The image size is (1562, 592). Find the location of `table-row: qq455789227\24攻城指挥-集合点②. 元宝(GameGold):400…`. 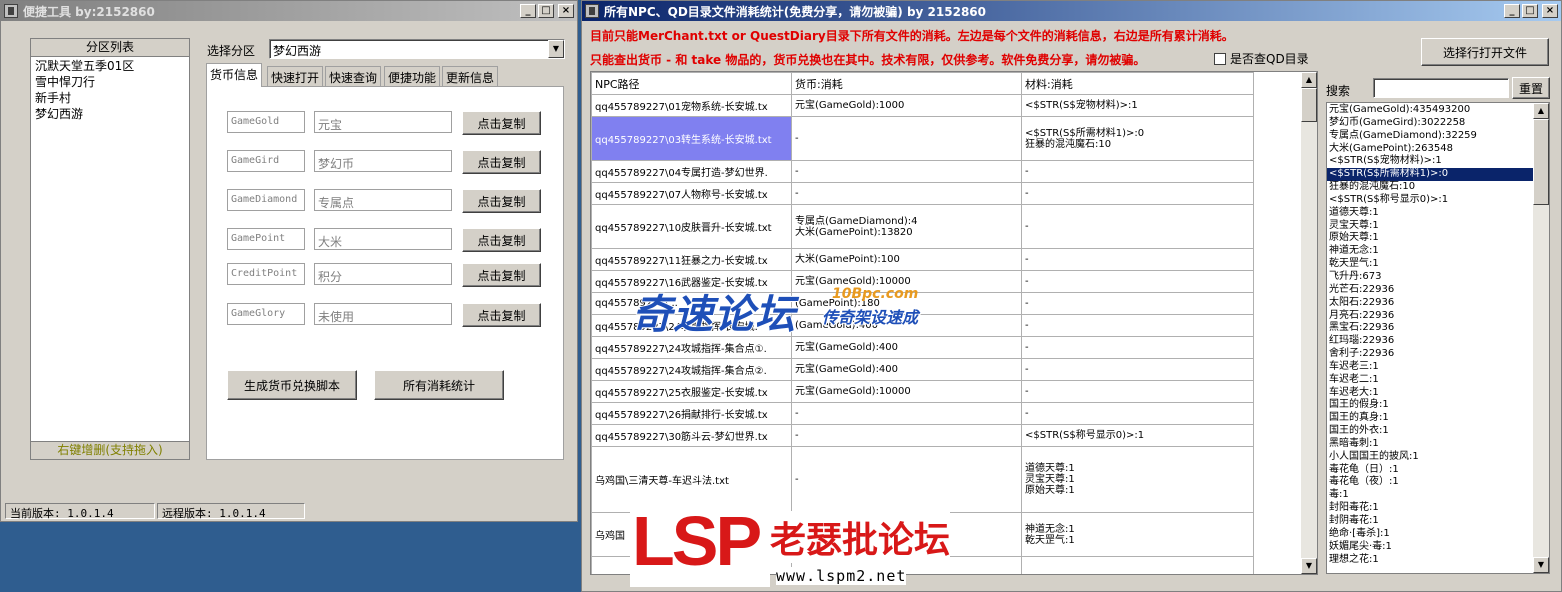

table-row: qq455789227\24攻城指挥-集合点②. 元宝(GameGold):400… is located at coordinates (922, 369).